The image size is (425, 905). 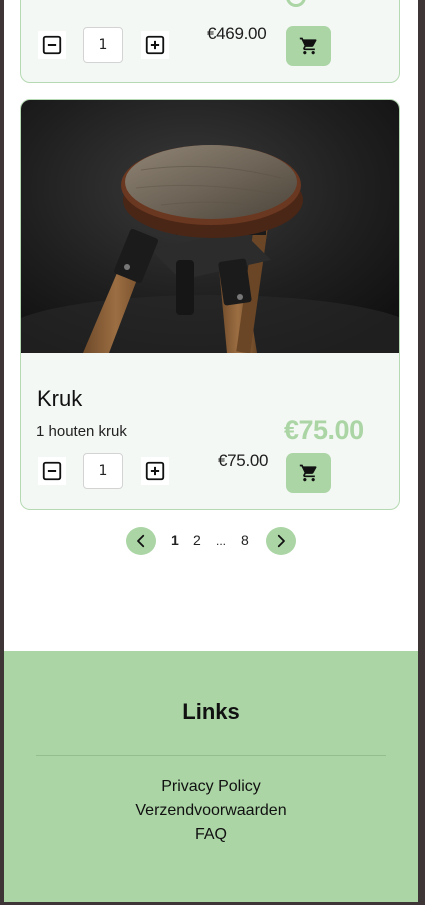 I want to click on pagination: 1 2 ... 8, so click(x=211, y=542).